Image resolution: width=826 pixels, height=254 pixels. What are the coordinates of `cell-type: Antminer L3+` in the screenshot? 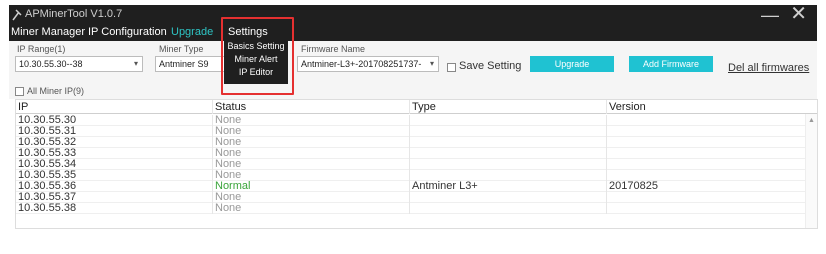 It's located at (508, 186).